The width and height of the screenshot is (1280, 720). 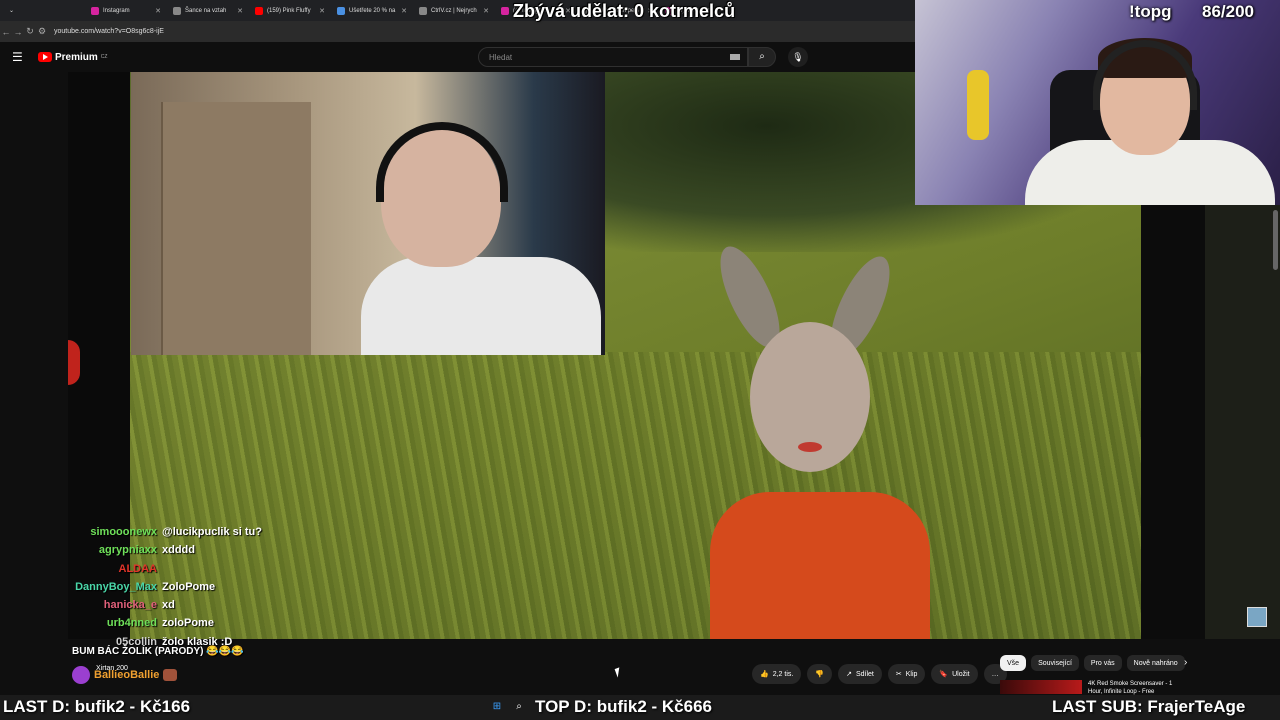 I want to click on share-button: ↗ Sdílet, so click(x=860, y=674).